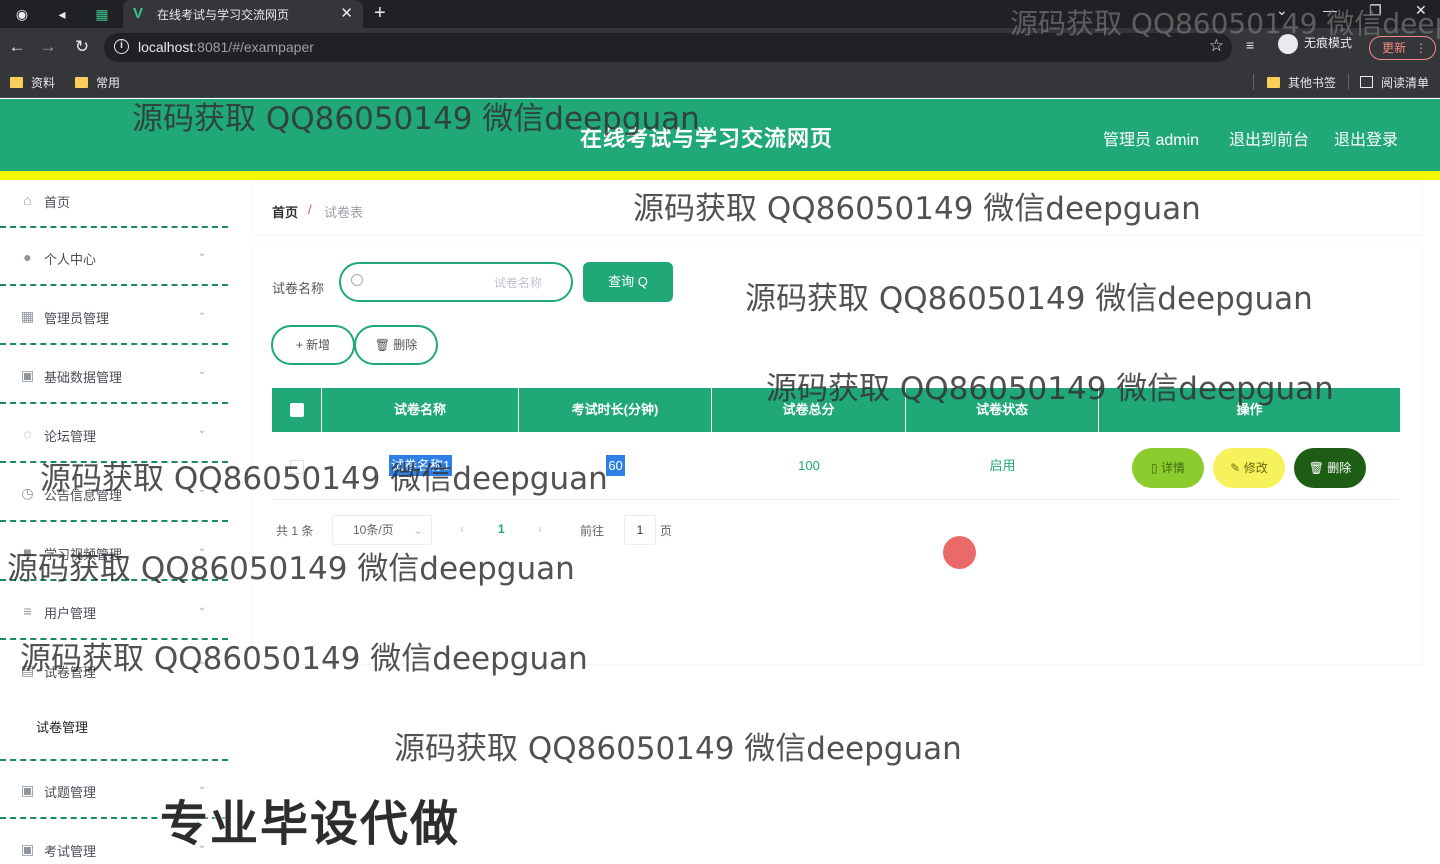 This screenshot has width=1440, height=864. Describe the element at coordinates (295, 531) in the screenshot. I see `total-count: 共 1 条` at that location.